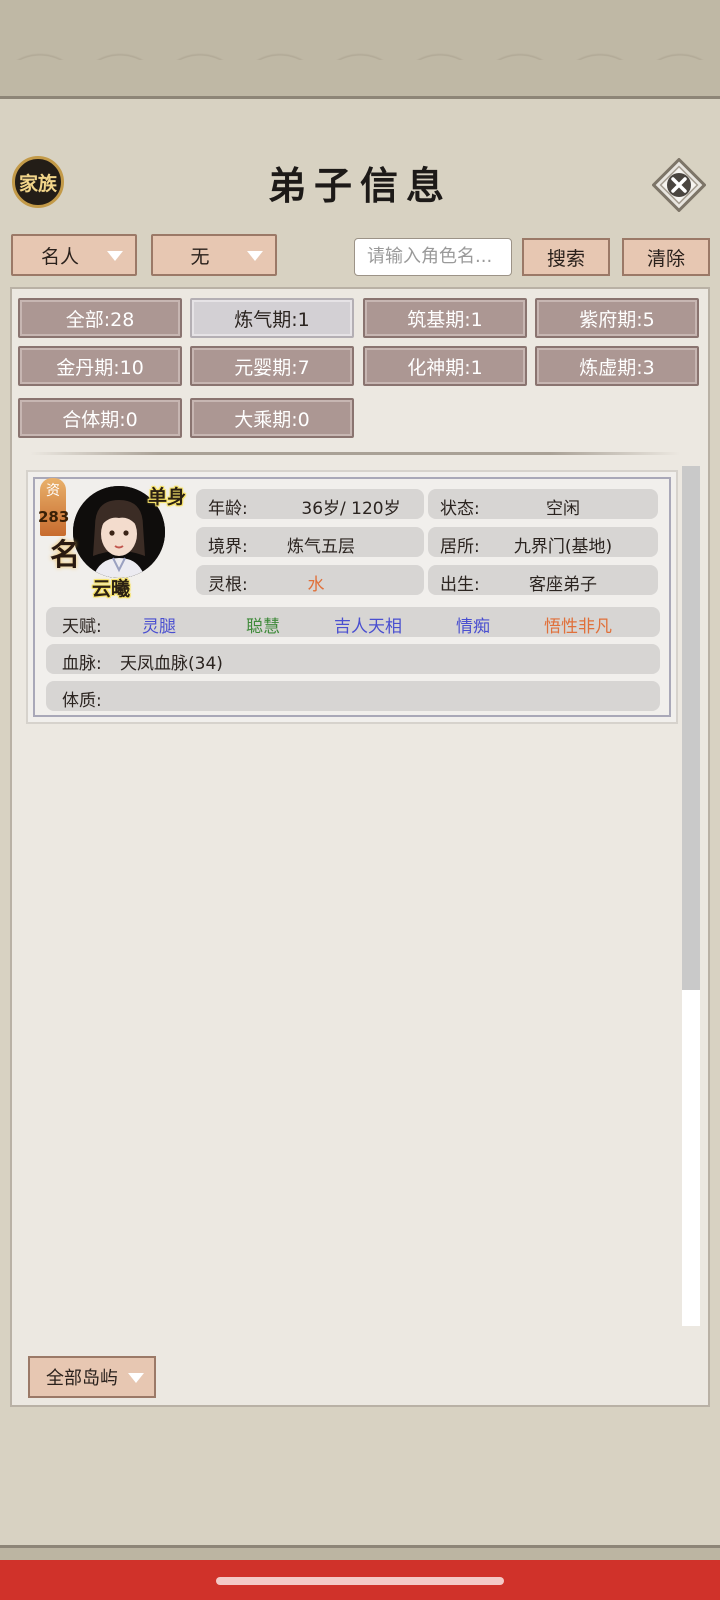  I want to click on filter-zifu: 紫府期:5, so click(617, 318).